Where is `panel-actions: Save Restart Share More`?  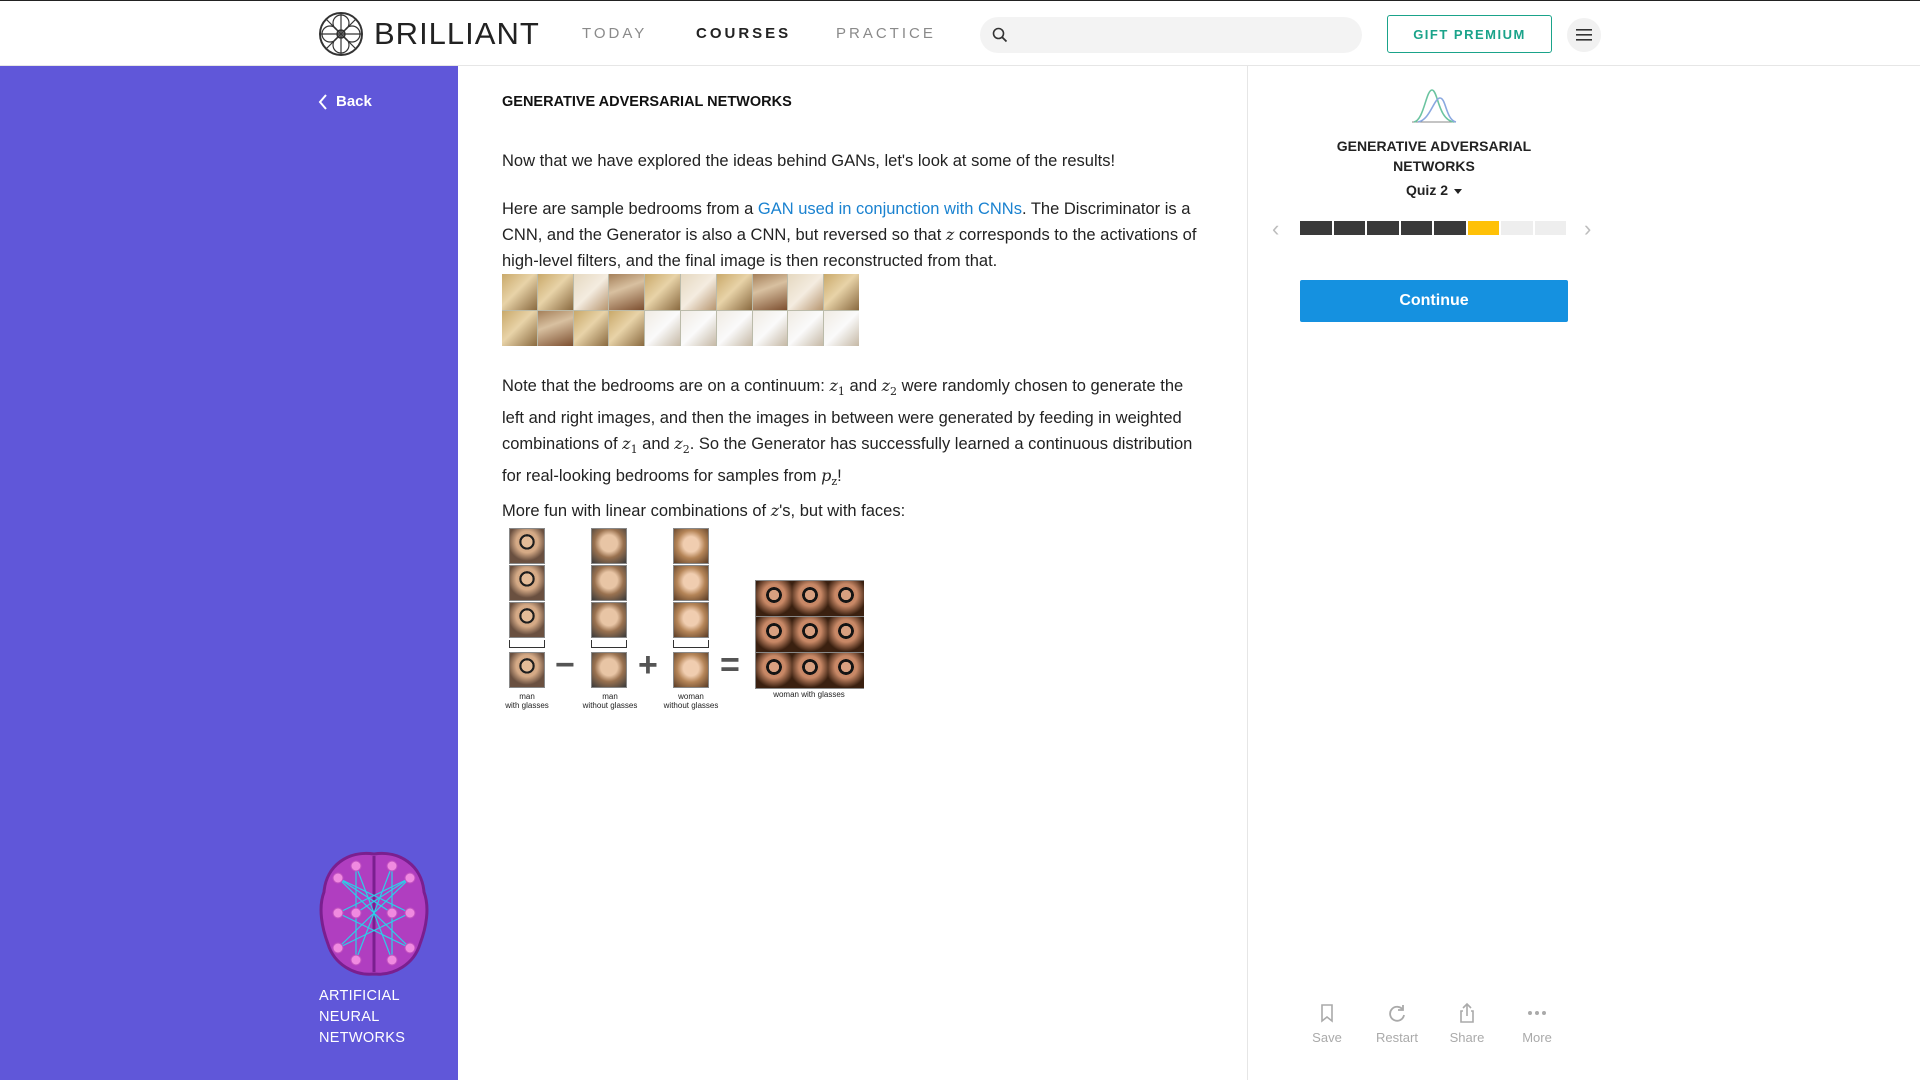
panel-actions: Save Restart Share More is located at coordinates (1432, 1023).